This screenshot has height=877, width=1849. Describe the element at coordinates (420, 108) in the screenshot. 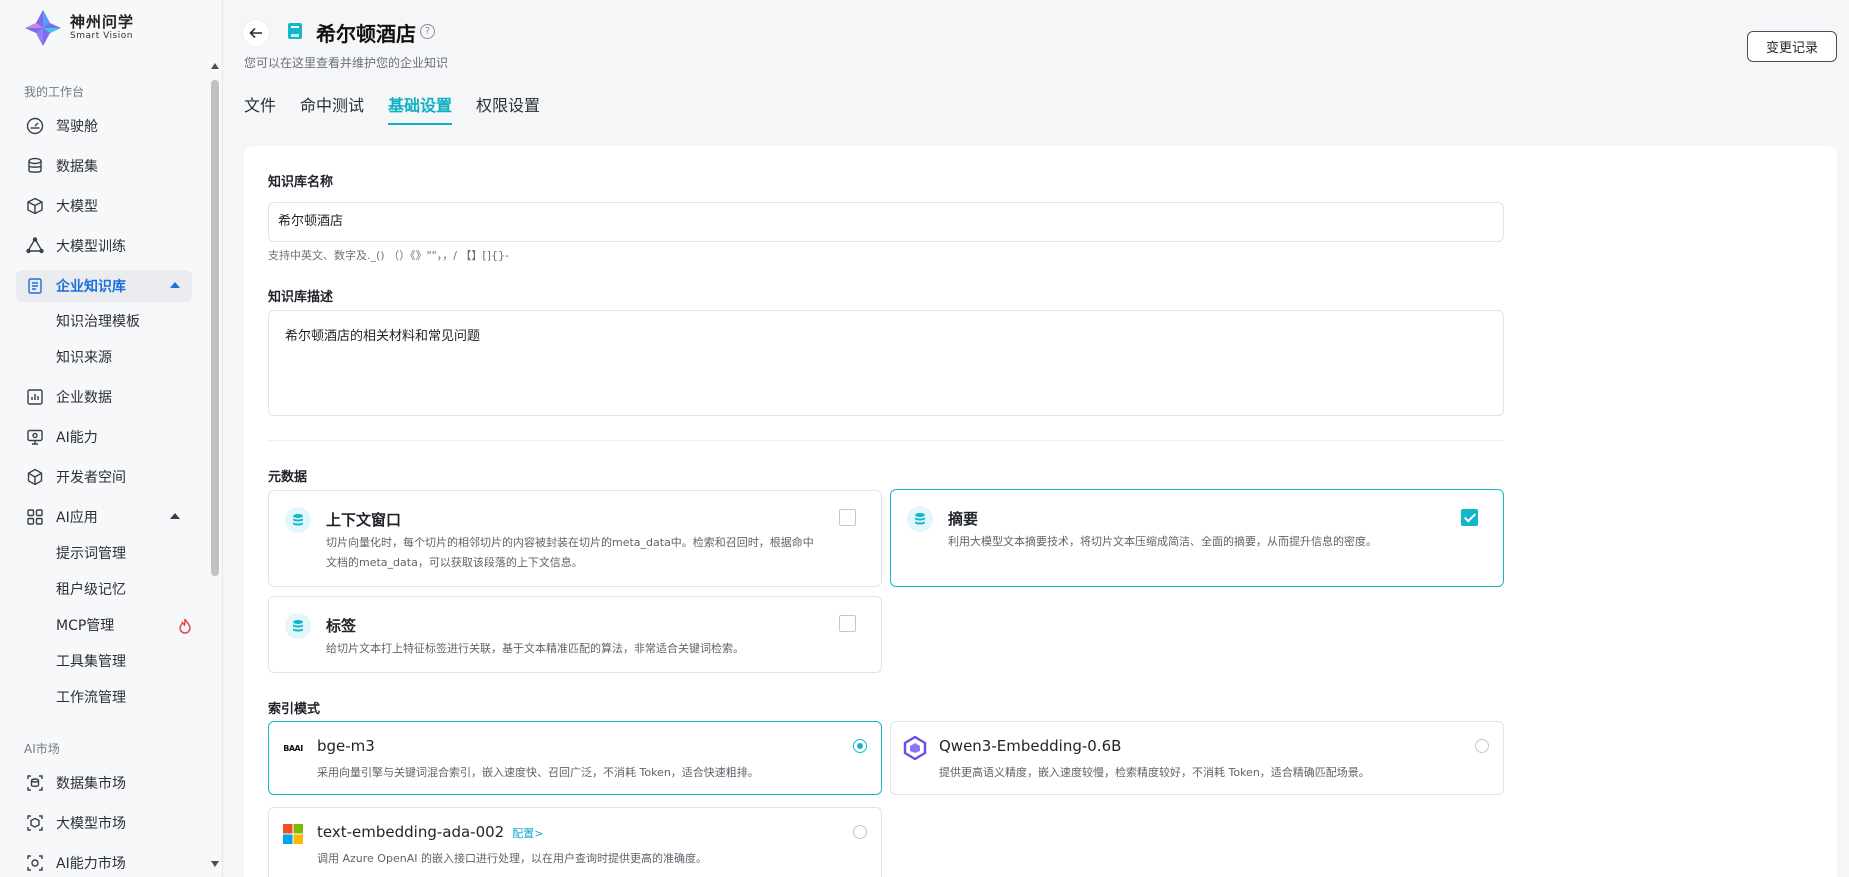

I see `tab-basic-settings: 基础设置` at that location.